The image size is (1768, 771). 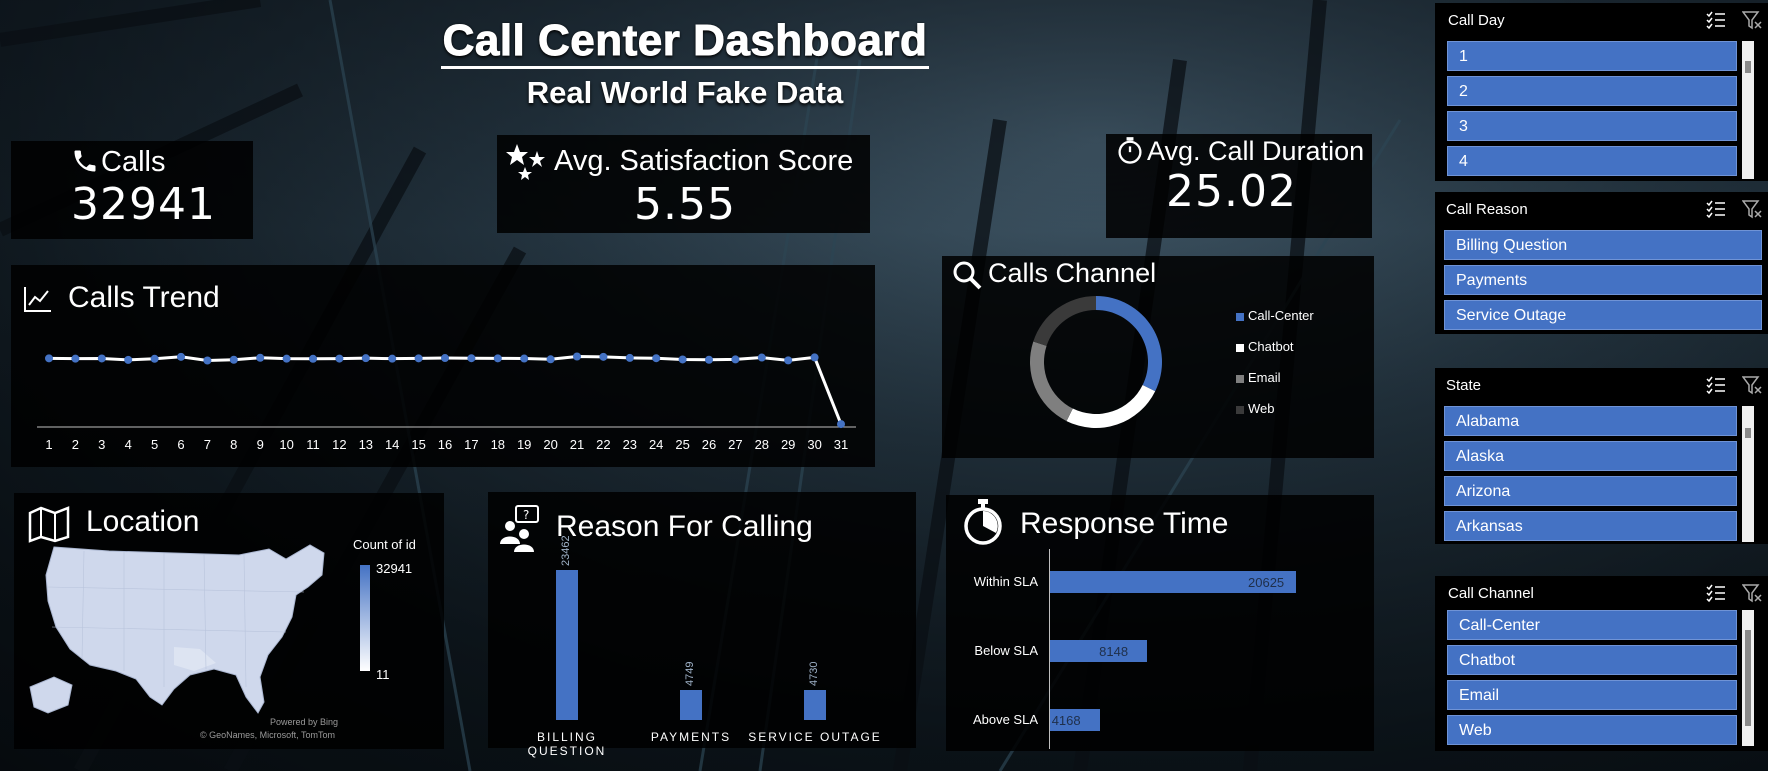 I want to click on slicer-item: Arkansas, so click(x=1590, y=526).